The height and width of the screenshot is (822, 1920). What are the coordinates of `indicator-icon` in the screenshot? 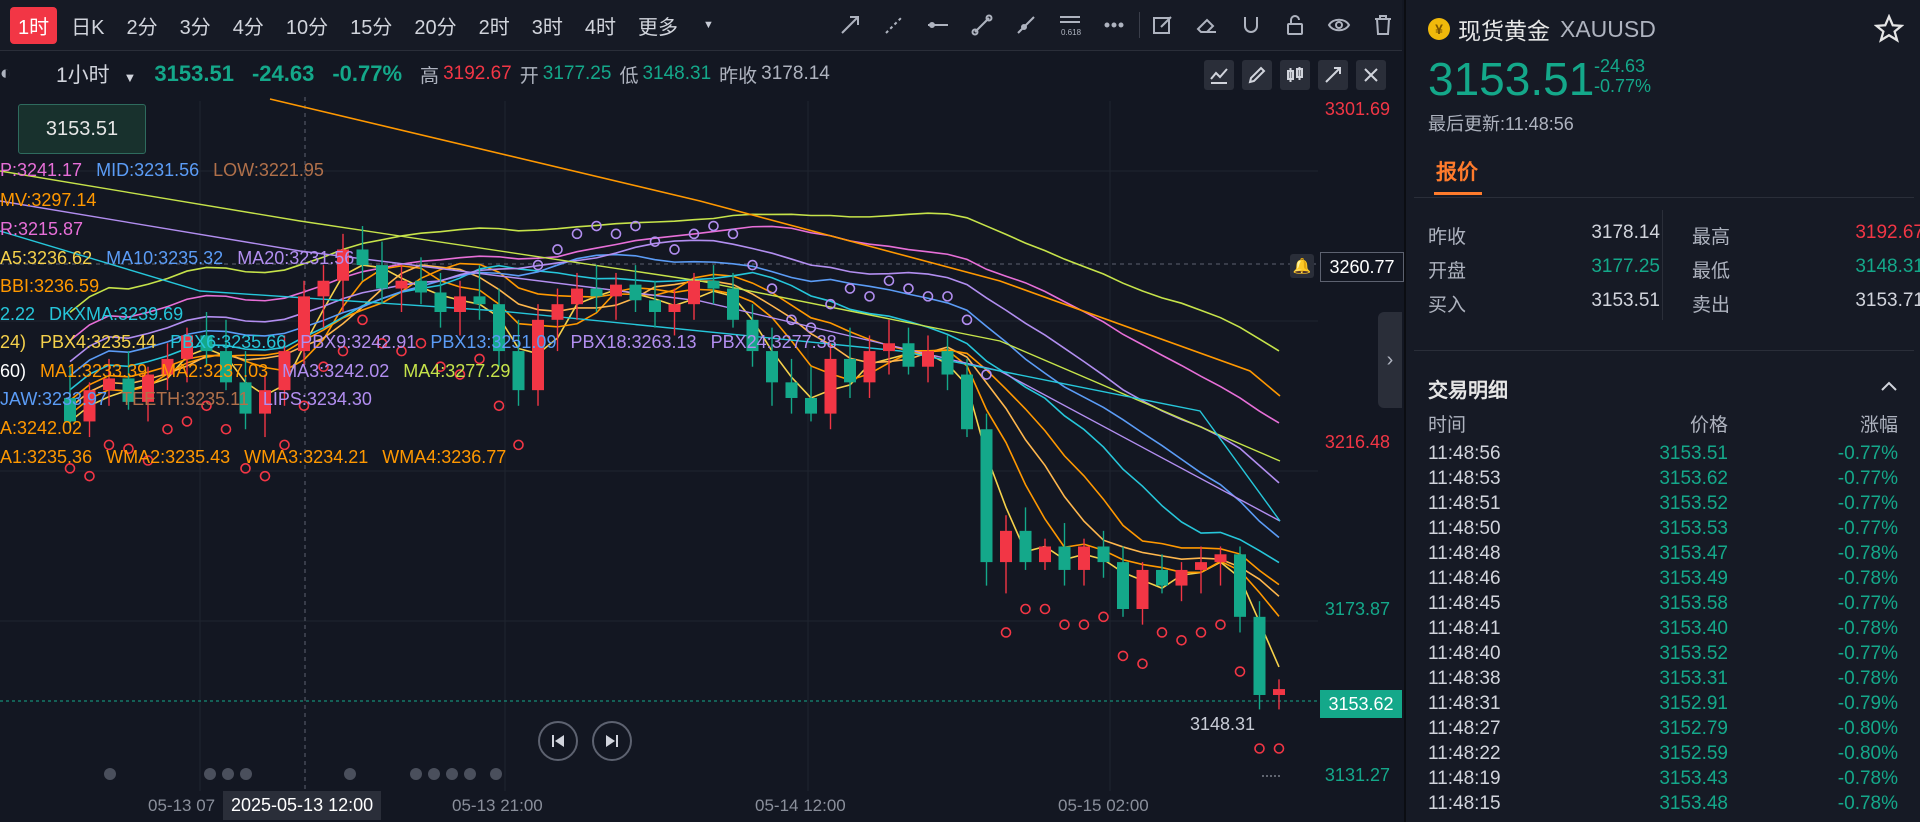 It's located at (1219, 75).